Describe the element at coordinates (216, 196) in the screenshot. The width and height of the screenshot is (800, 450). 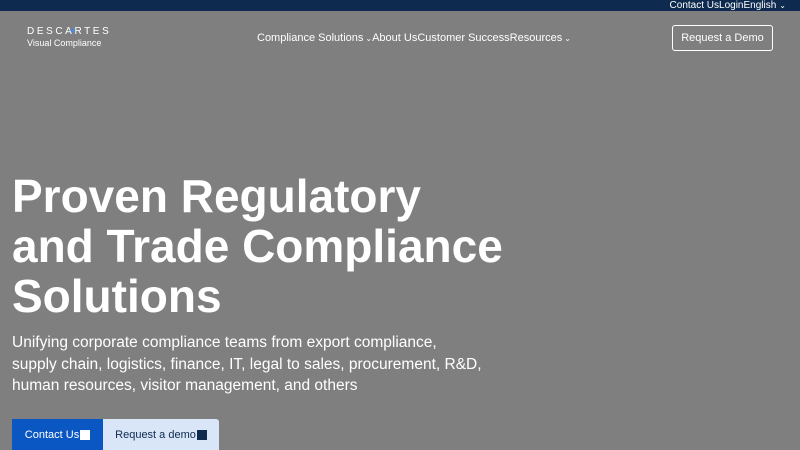
I see `hero-title-line: Proven Regulatory` at that location.